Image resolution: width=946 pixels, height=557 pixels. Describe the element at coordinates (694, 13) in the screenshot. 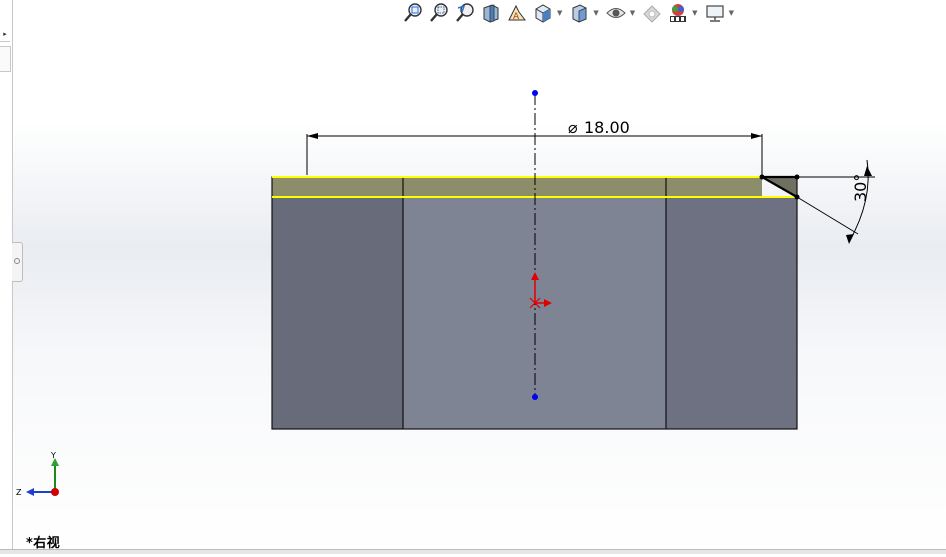

I see `apply-scene-dropdown-icon: ▼` at that location.